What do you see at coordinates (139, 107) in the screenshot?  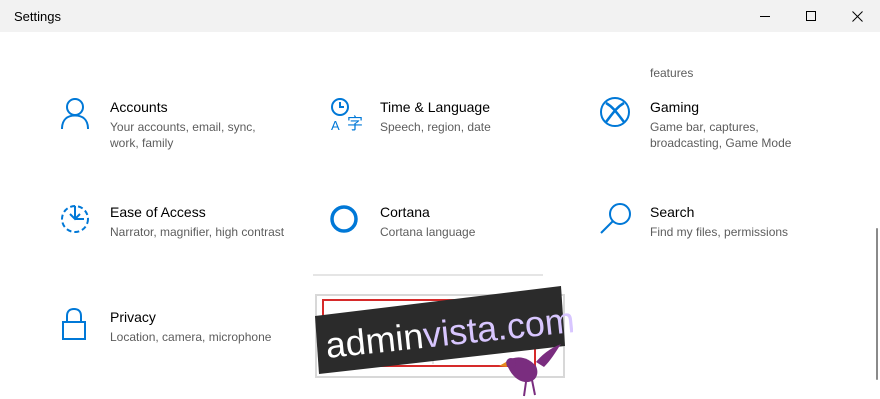 I see `tile-accounts-title: Accounts` at bounding box center [139, 107].